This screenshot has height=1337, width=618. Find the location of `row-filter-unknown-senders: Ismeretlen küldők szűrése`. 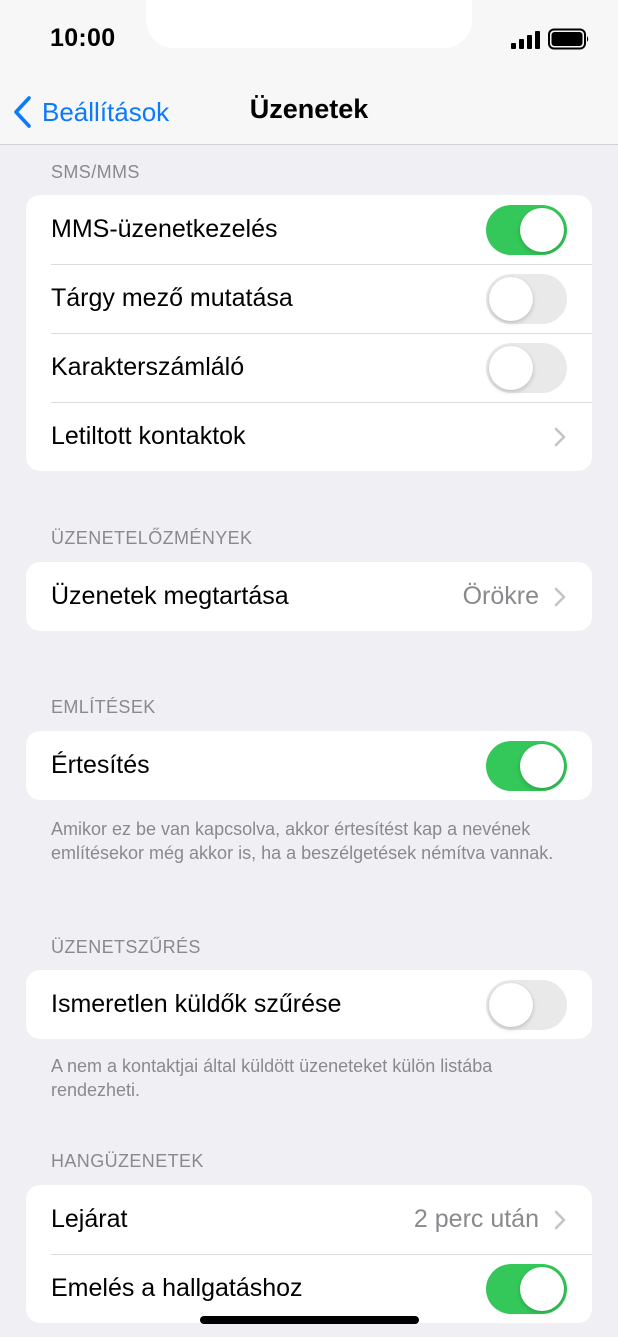

row-filter-unknown-senders: Ismeretlen küldők szűrése is located at coordinates (309, 1004).